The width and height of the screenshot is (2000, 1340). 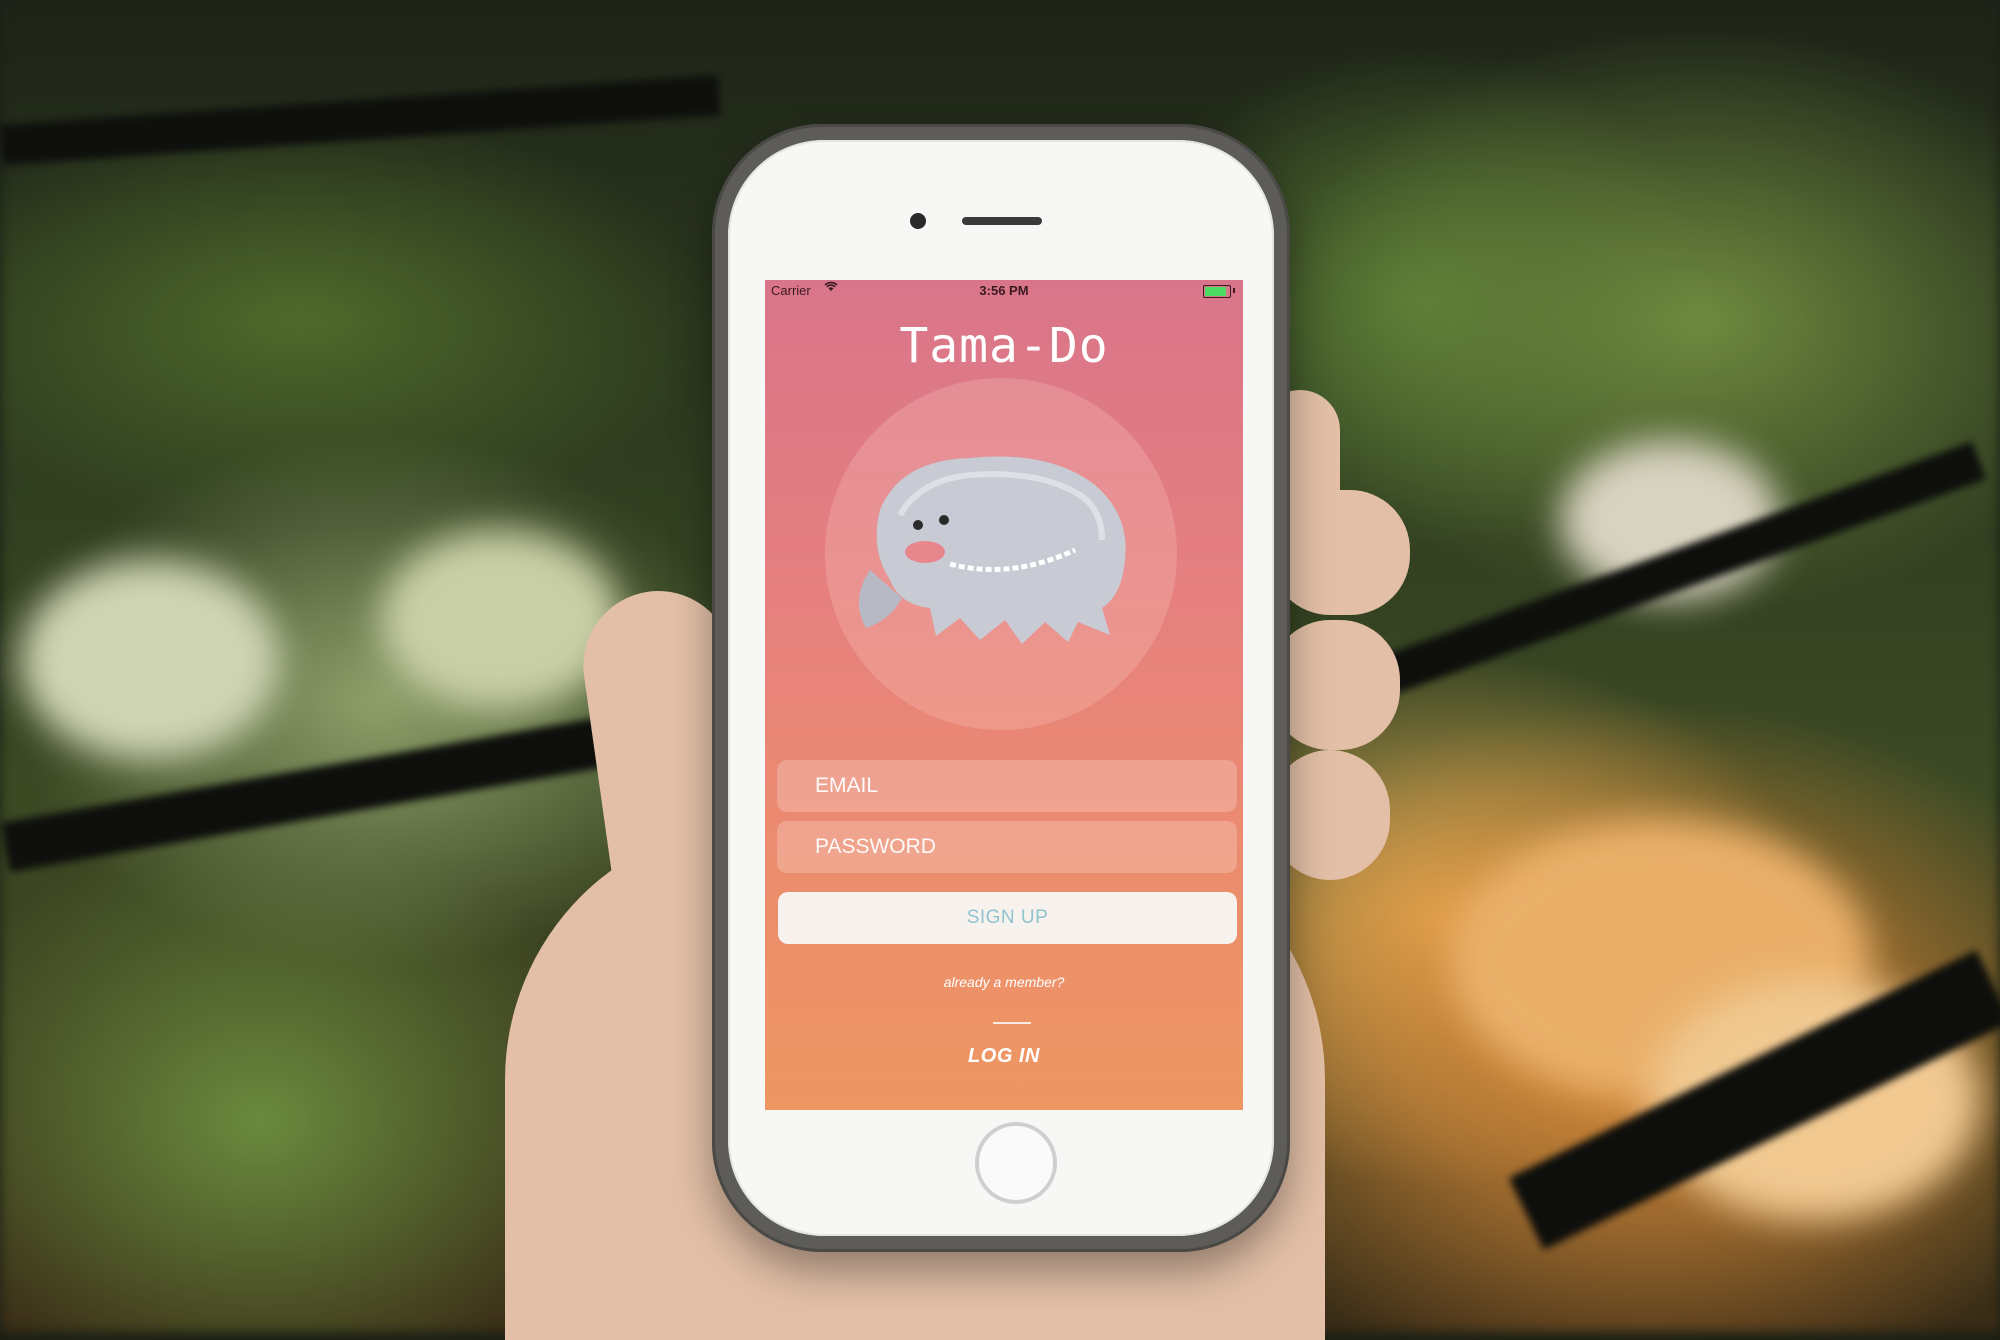 I want to click on email-field, so click(x=1007, y=786).